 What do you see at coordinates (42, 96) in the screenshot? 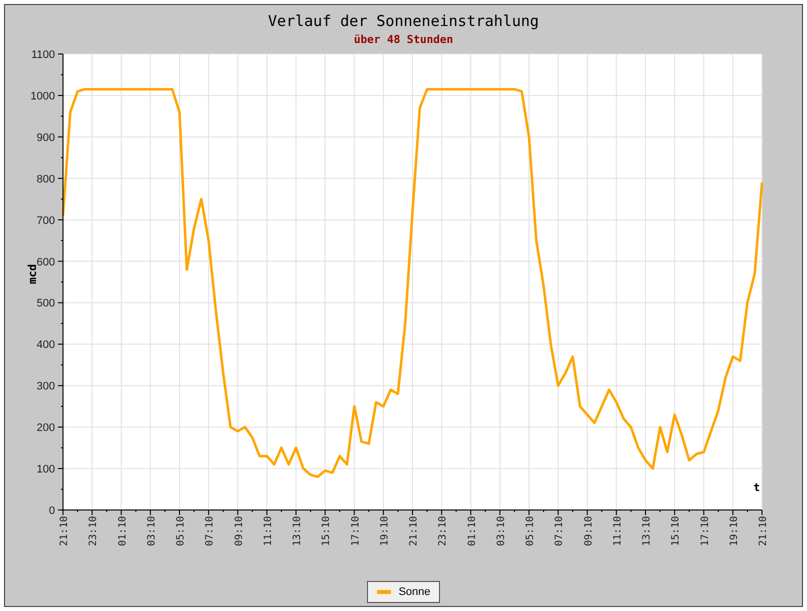
I see `y-tick-label: 1000` at bounding box center [42, 96].